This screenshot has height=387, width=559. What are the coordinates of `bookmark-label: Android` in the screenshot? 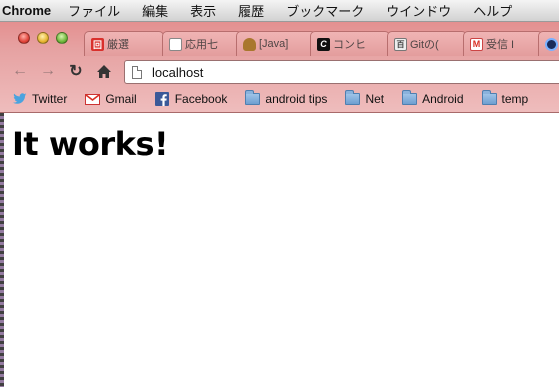 It's located at (443, 99).